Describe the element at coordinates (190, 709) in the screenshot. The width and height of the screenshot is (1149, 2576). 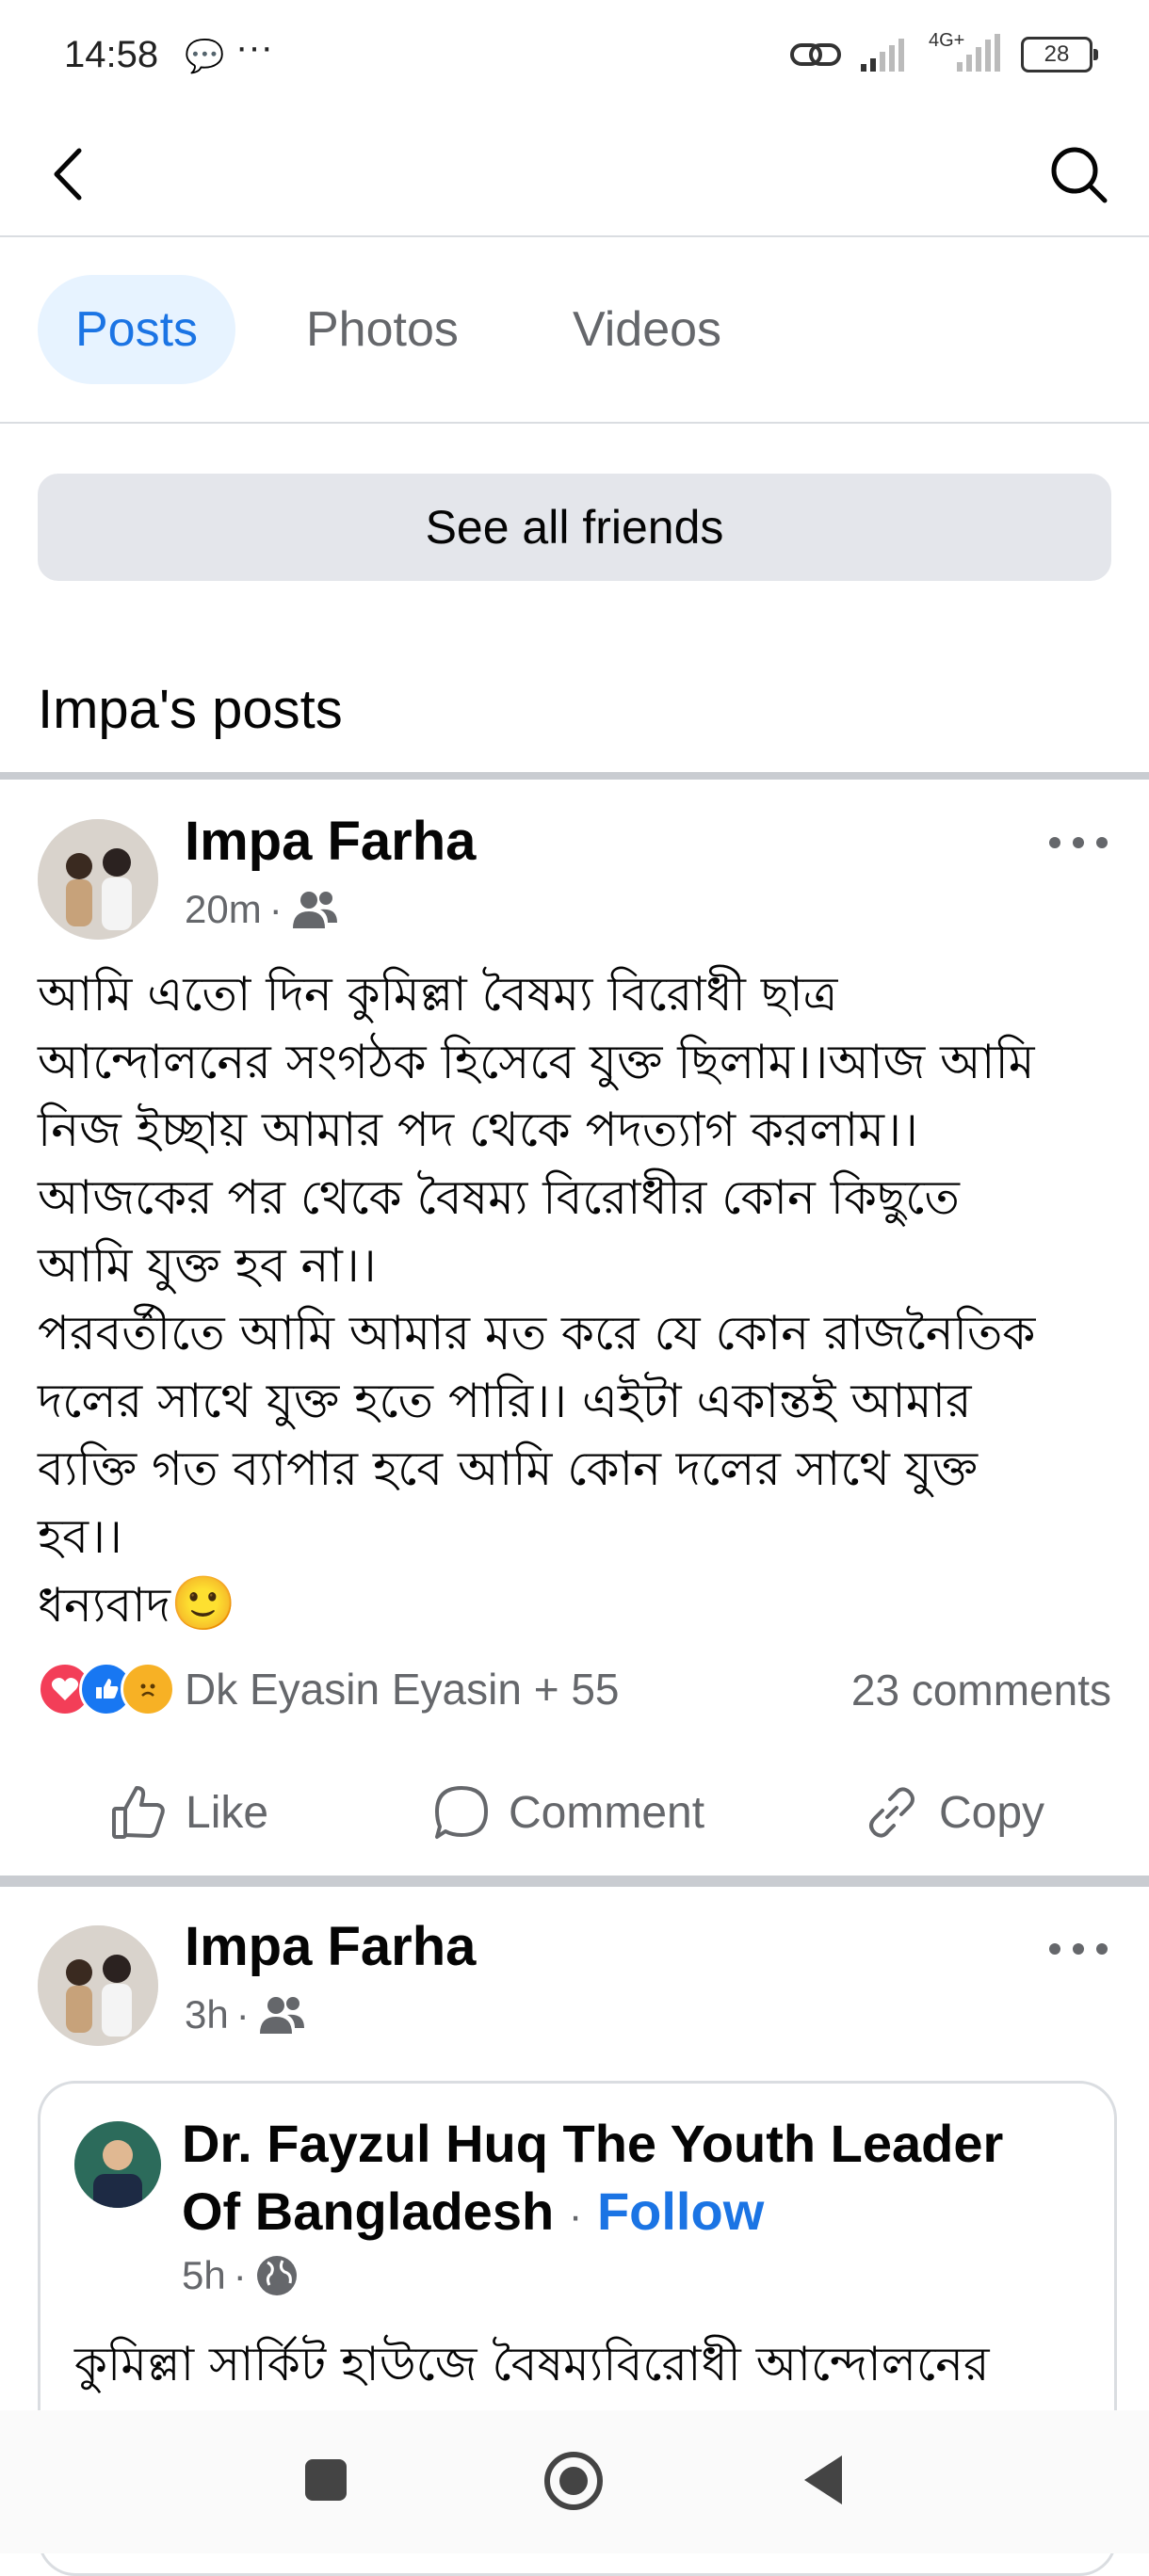
I see `section-title: Impa's posts` at that location.